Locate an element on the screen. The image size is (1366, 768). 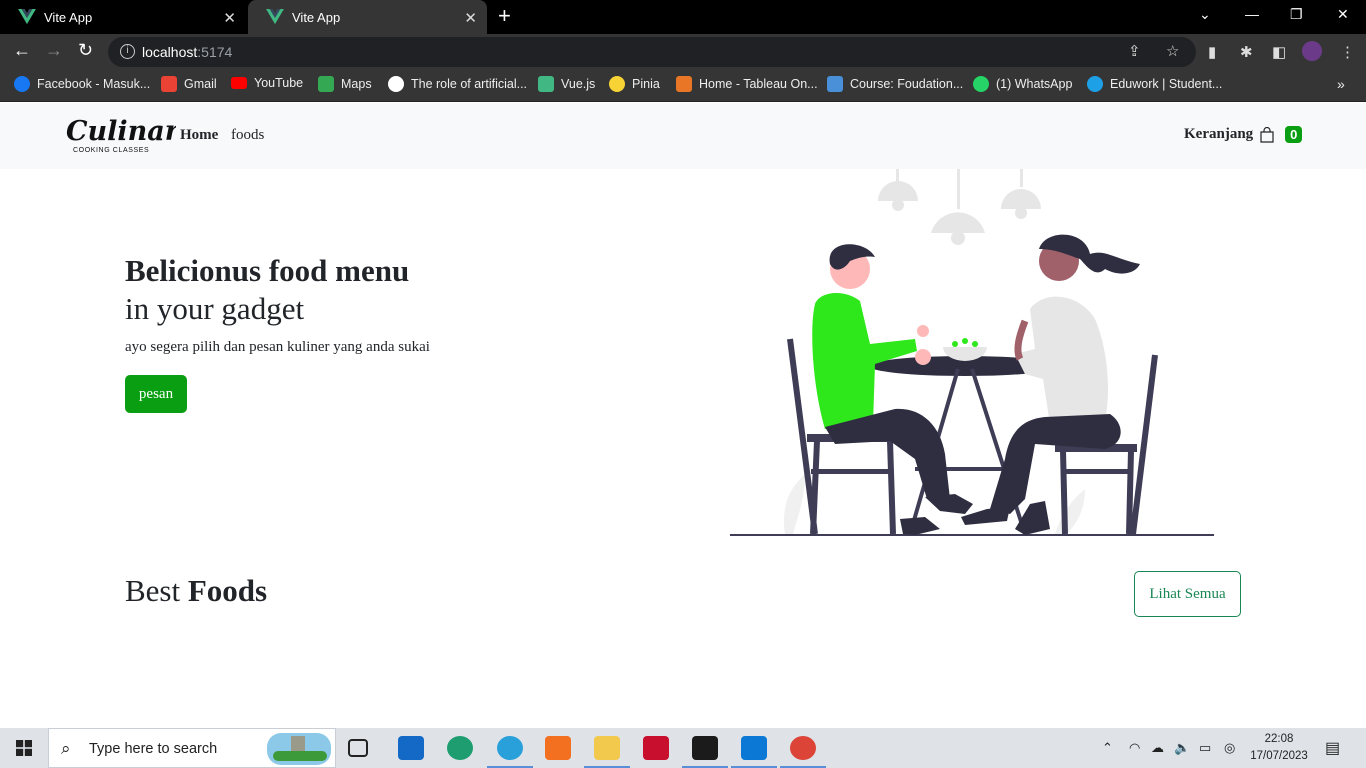
minimize-icon: — is located at coordinates (1252, 14).